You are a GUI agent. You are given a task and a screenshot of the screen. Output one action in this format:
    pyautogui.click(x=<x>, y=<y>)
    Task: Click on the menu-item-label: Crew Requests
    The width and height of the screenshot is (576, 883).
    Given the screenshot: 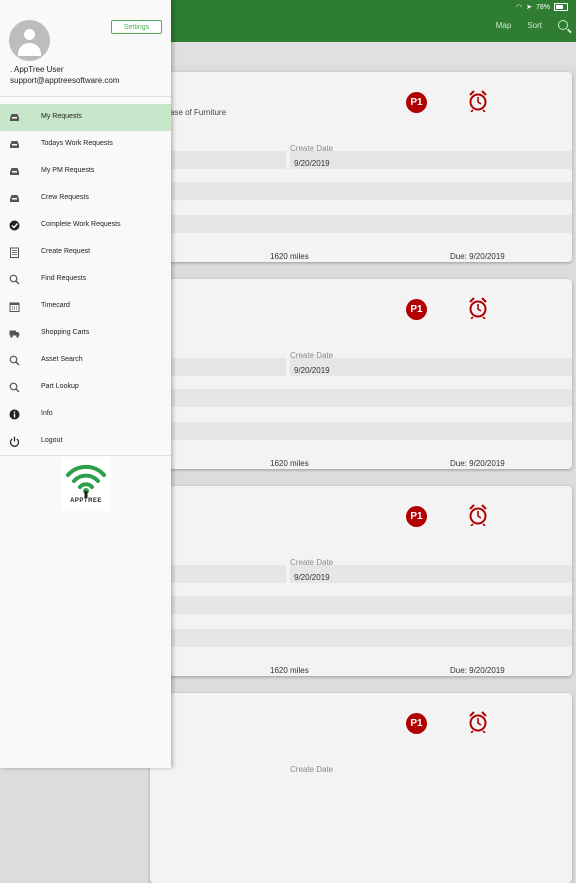 What is the action you would take?
    pyautogui.click(x=65, y=197)
    